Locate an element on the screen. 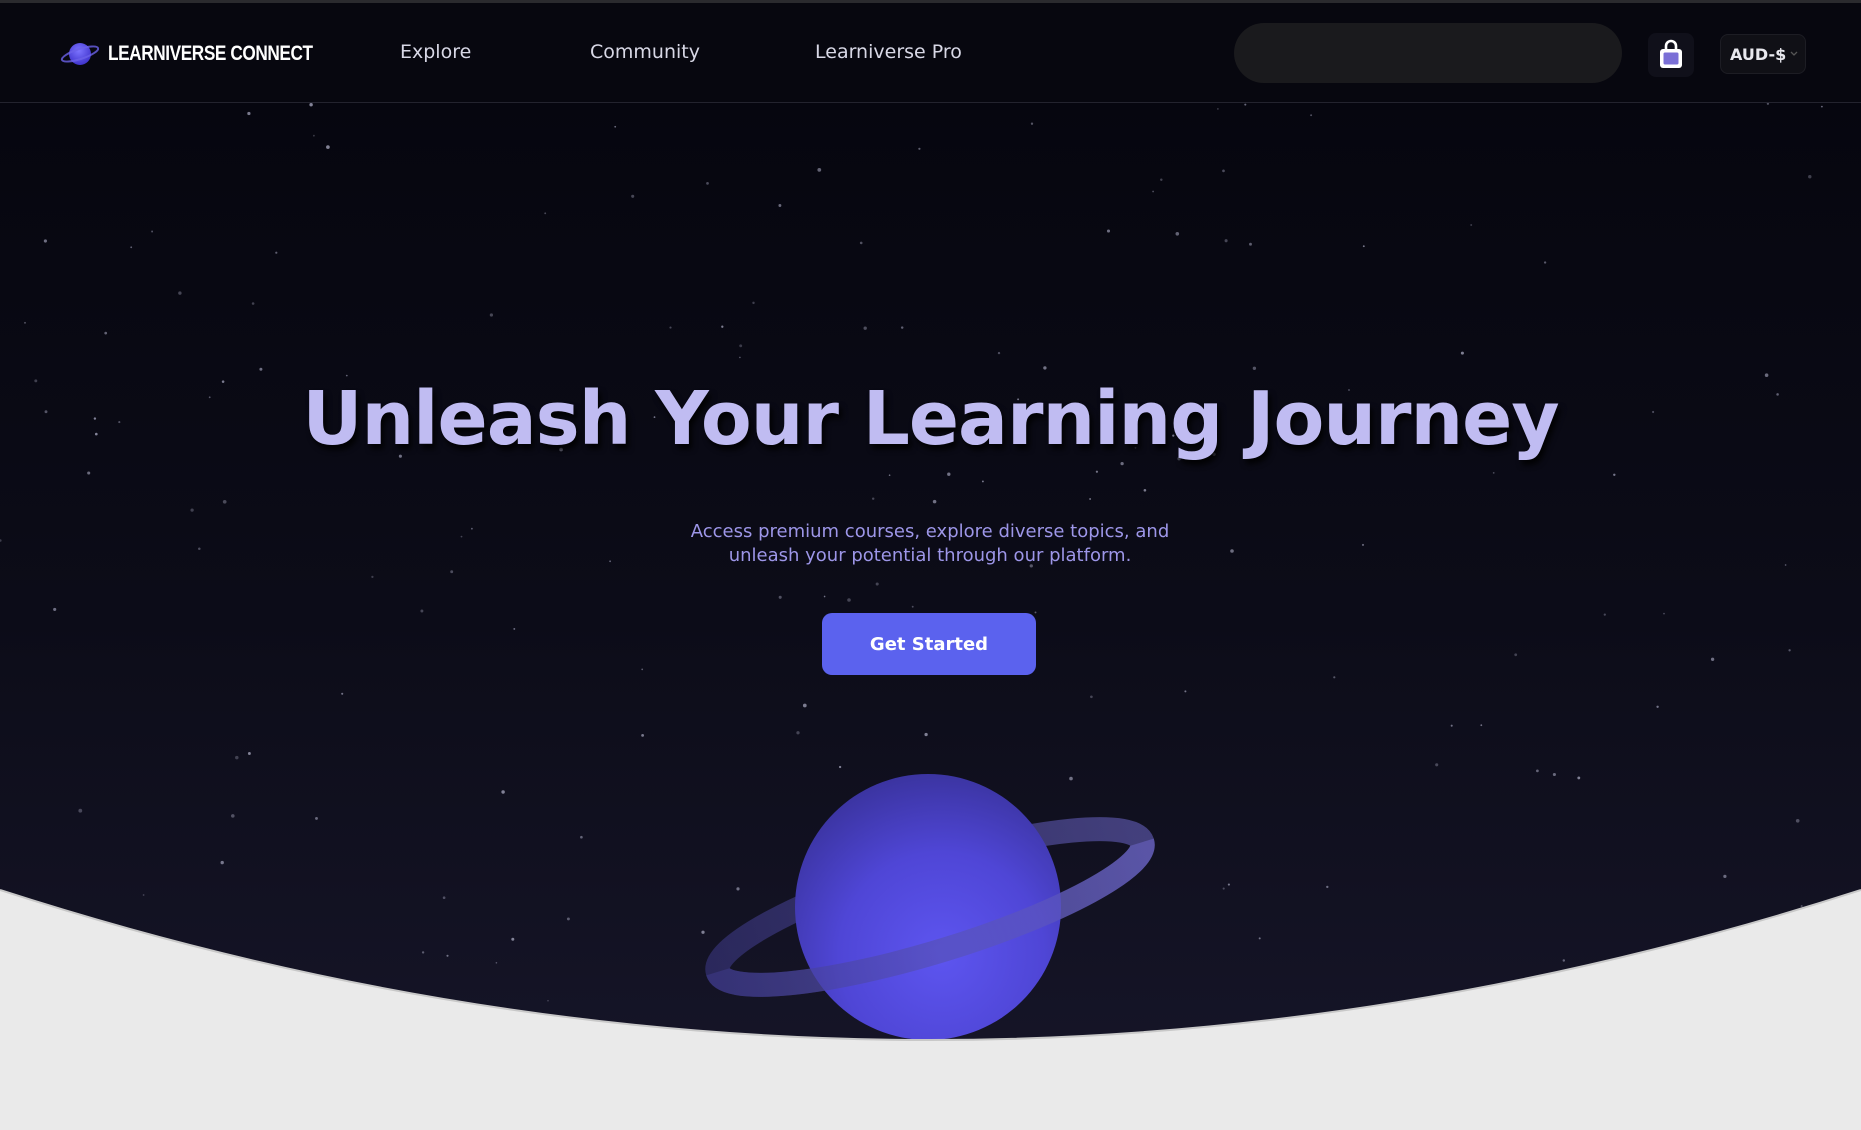 This screenshot has height=1130, width=1861. chevron-down-icon is located at coordinates (1794, 53).